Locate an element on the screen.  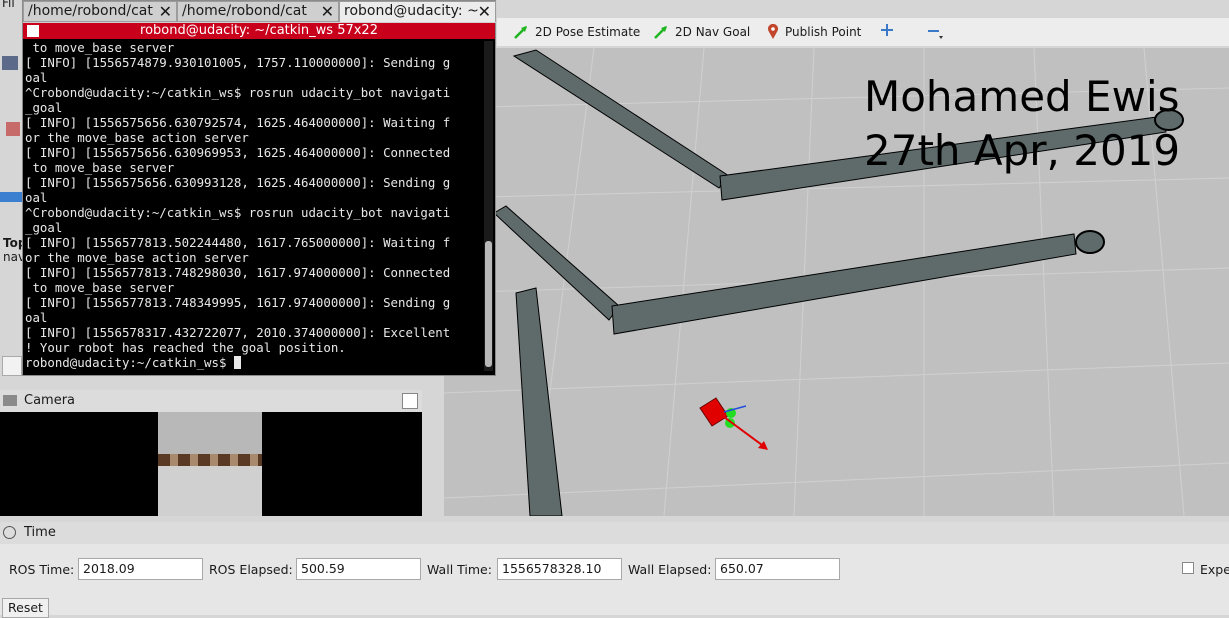
terminal-prompt-line: robond@udacity:~/catkin_ws$ is located at coordinates (254, 362).